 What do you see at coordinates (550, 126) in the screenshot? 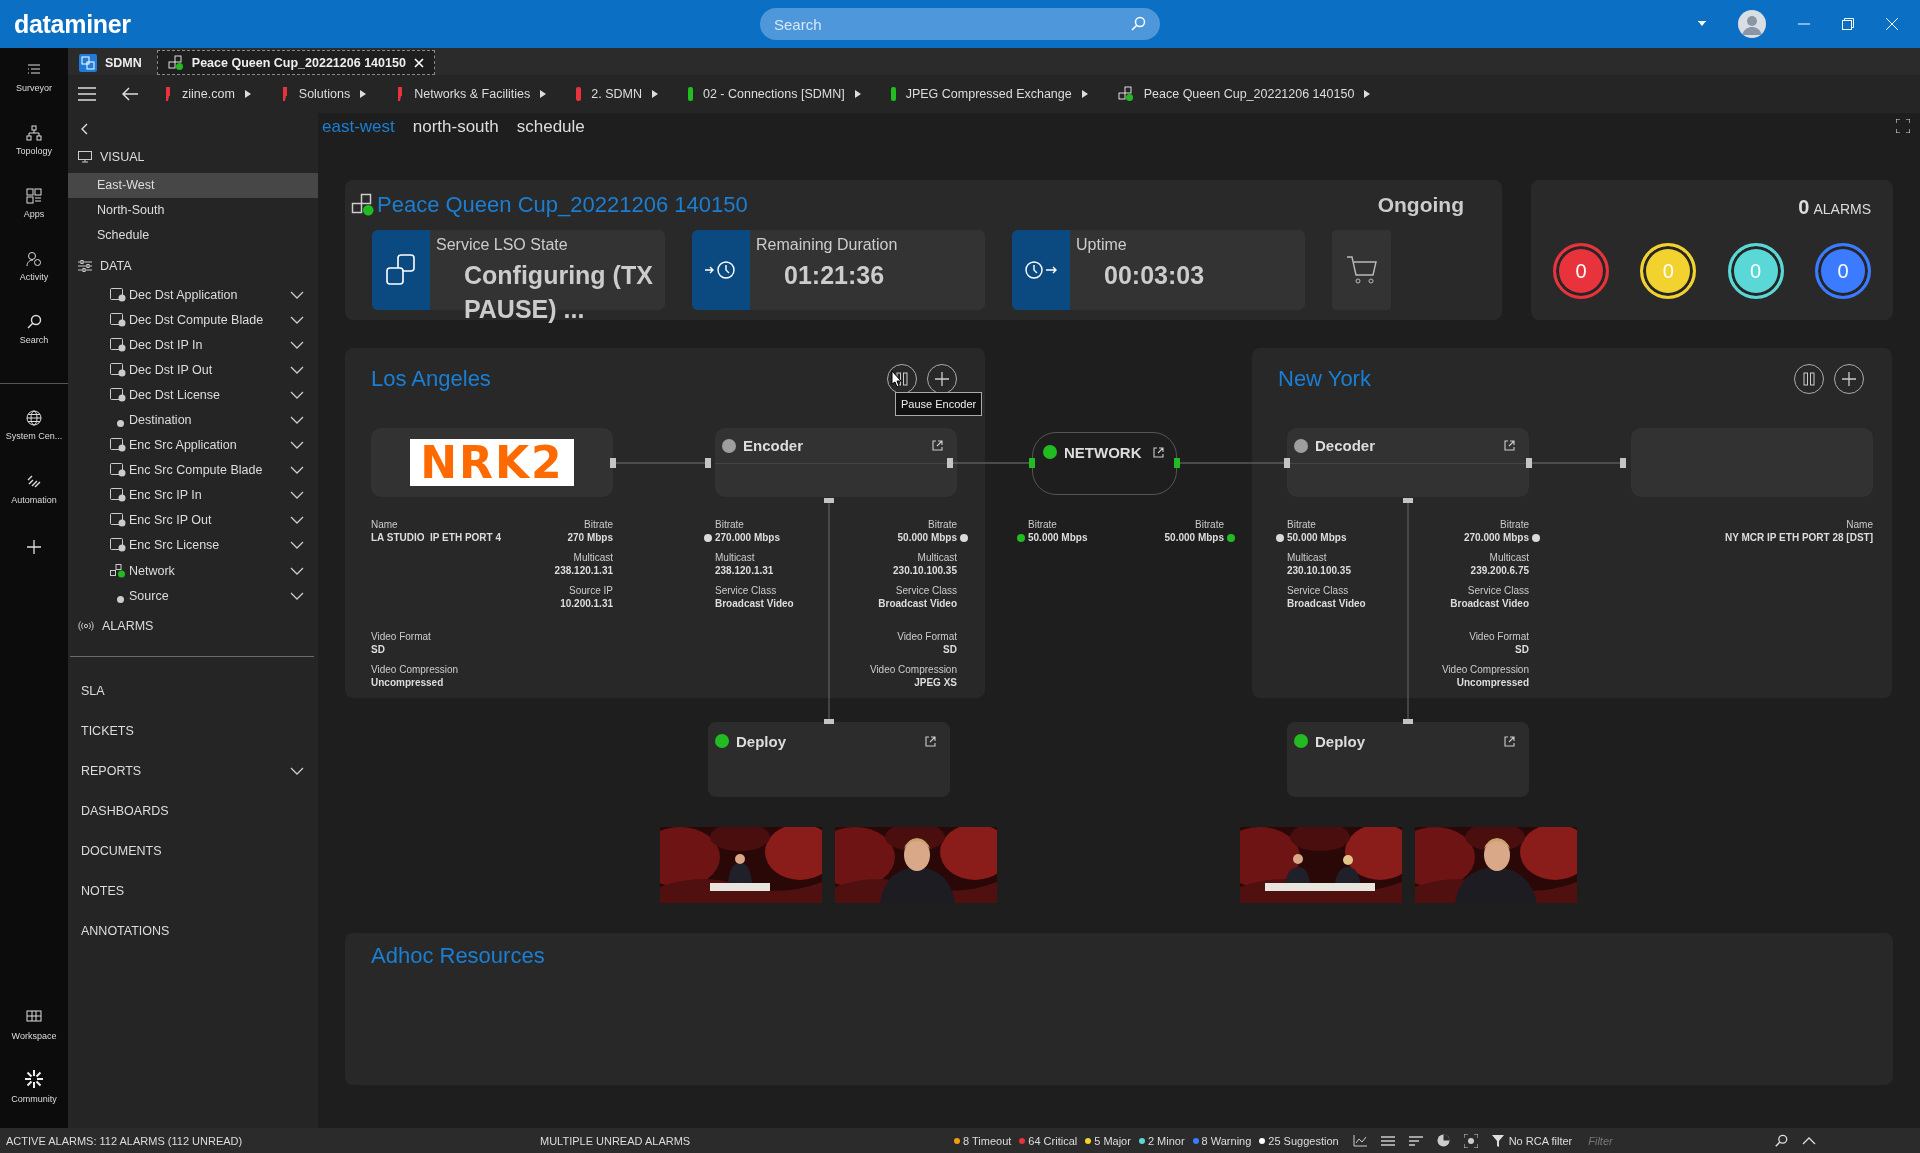
I see `view-tab: schedule` at bounding box center [550, 126].